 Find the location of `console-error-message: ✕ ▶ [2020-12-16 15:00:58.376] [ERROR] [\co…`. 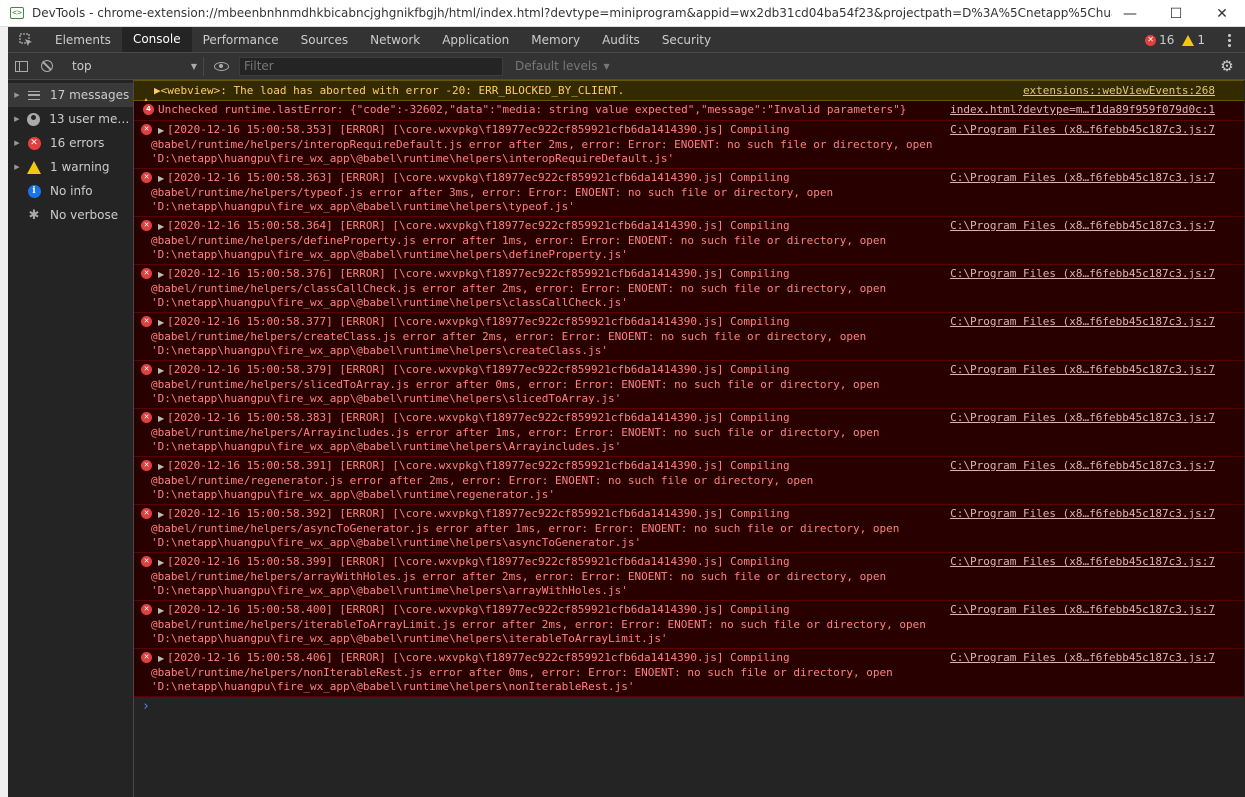

console-error-message: ✕ ▶ [2020-12-16 15:00:58.376] [ERROR] [\co… is located at coordinates (689, 289).